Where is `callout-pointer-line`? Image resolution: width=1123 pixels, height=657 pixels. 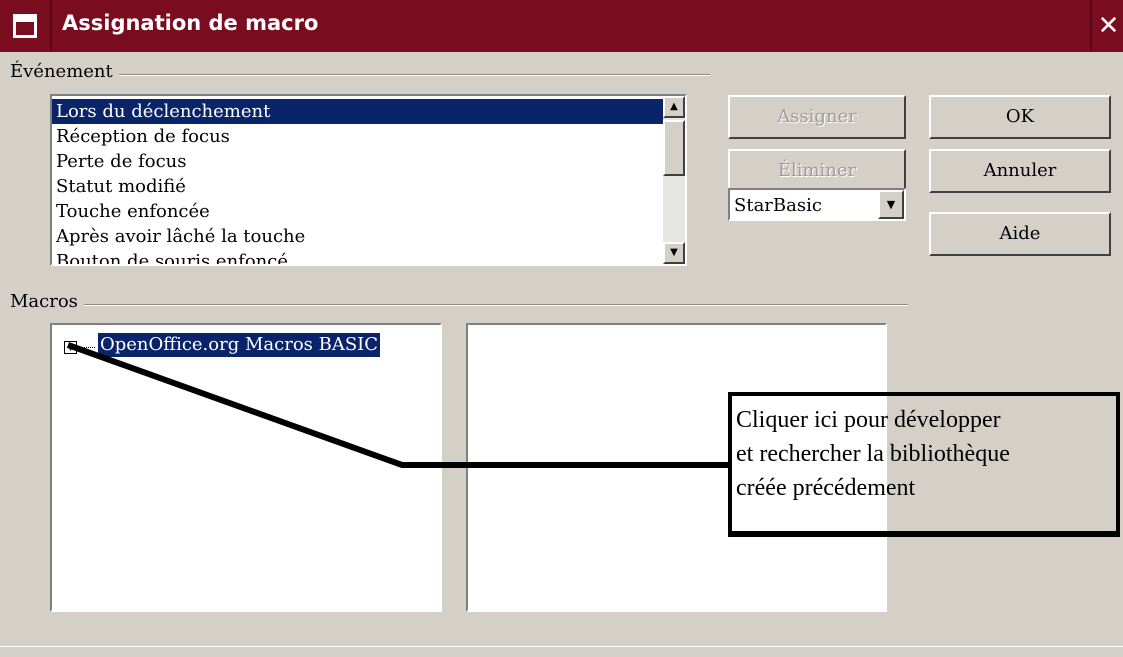 callout-pointer-line is located at coordinates (399, 405).